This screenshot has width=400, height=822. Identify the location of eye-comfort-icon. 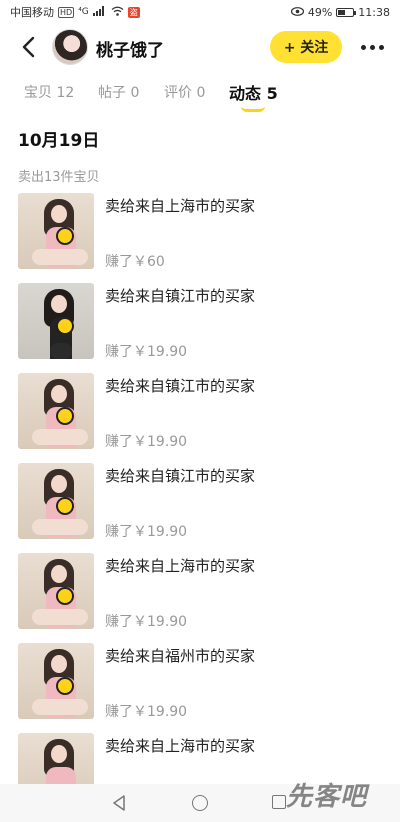
(297, 12).